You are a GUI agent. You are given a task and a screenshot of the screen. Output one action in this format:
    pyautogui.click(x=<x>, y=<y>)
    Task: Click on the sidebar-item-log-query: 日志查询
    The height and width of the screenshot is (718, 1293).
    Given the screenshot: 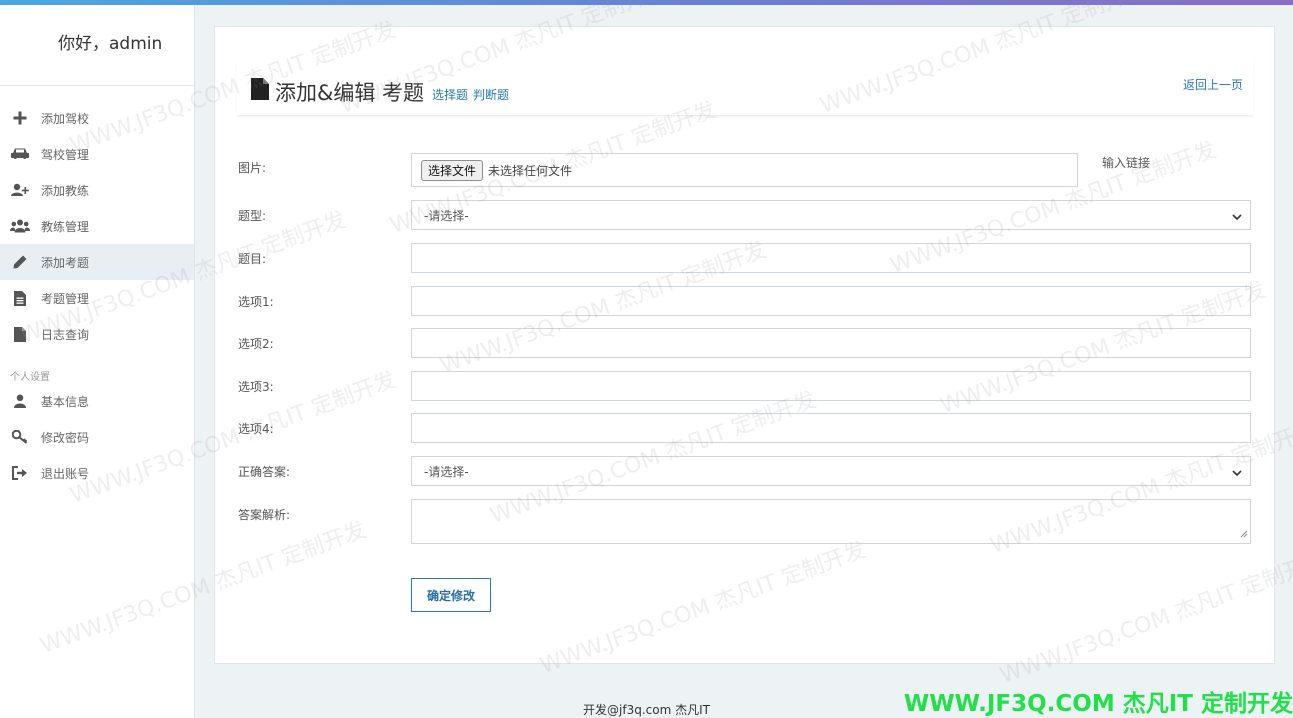 What is the action you would take?
    pyautogui.click(x=97, y=334)
    